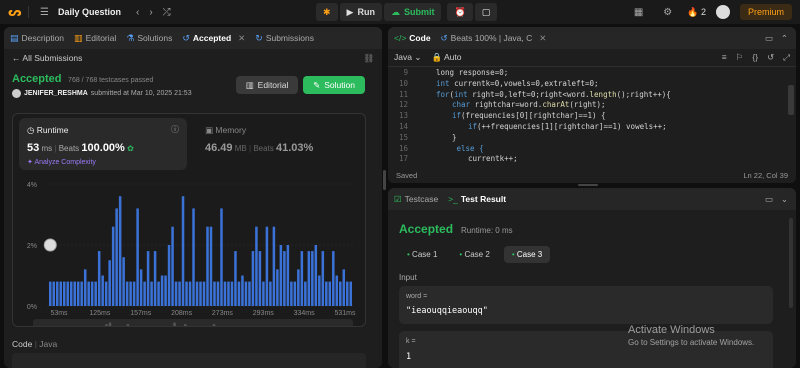 The width and height of the screenshot is (800, 368). I want to click on next-problem-icon: ›, so click(150, 12).